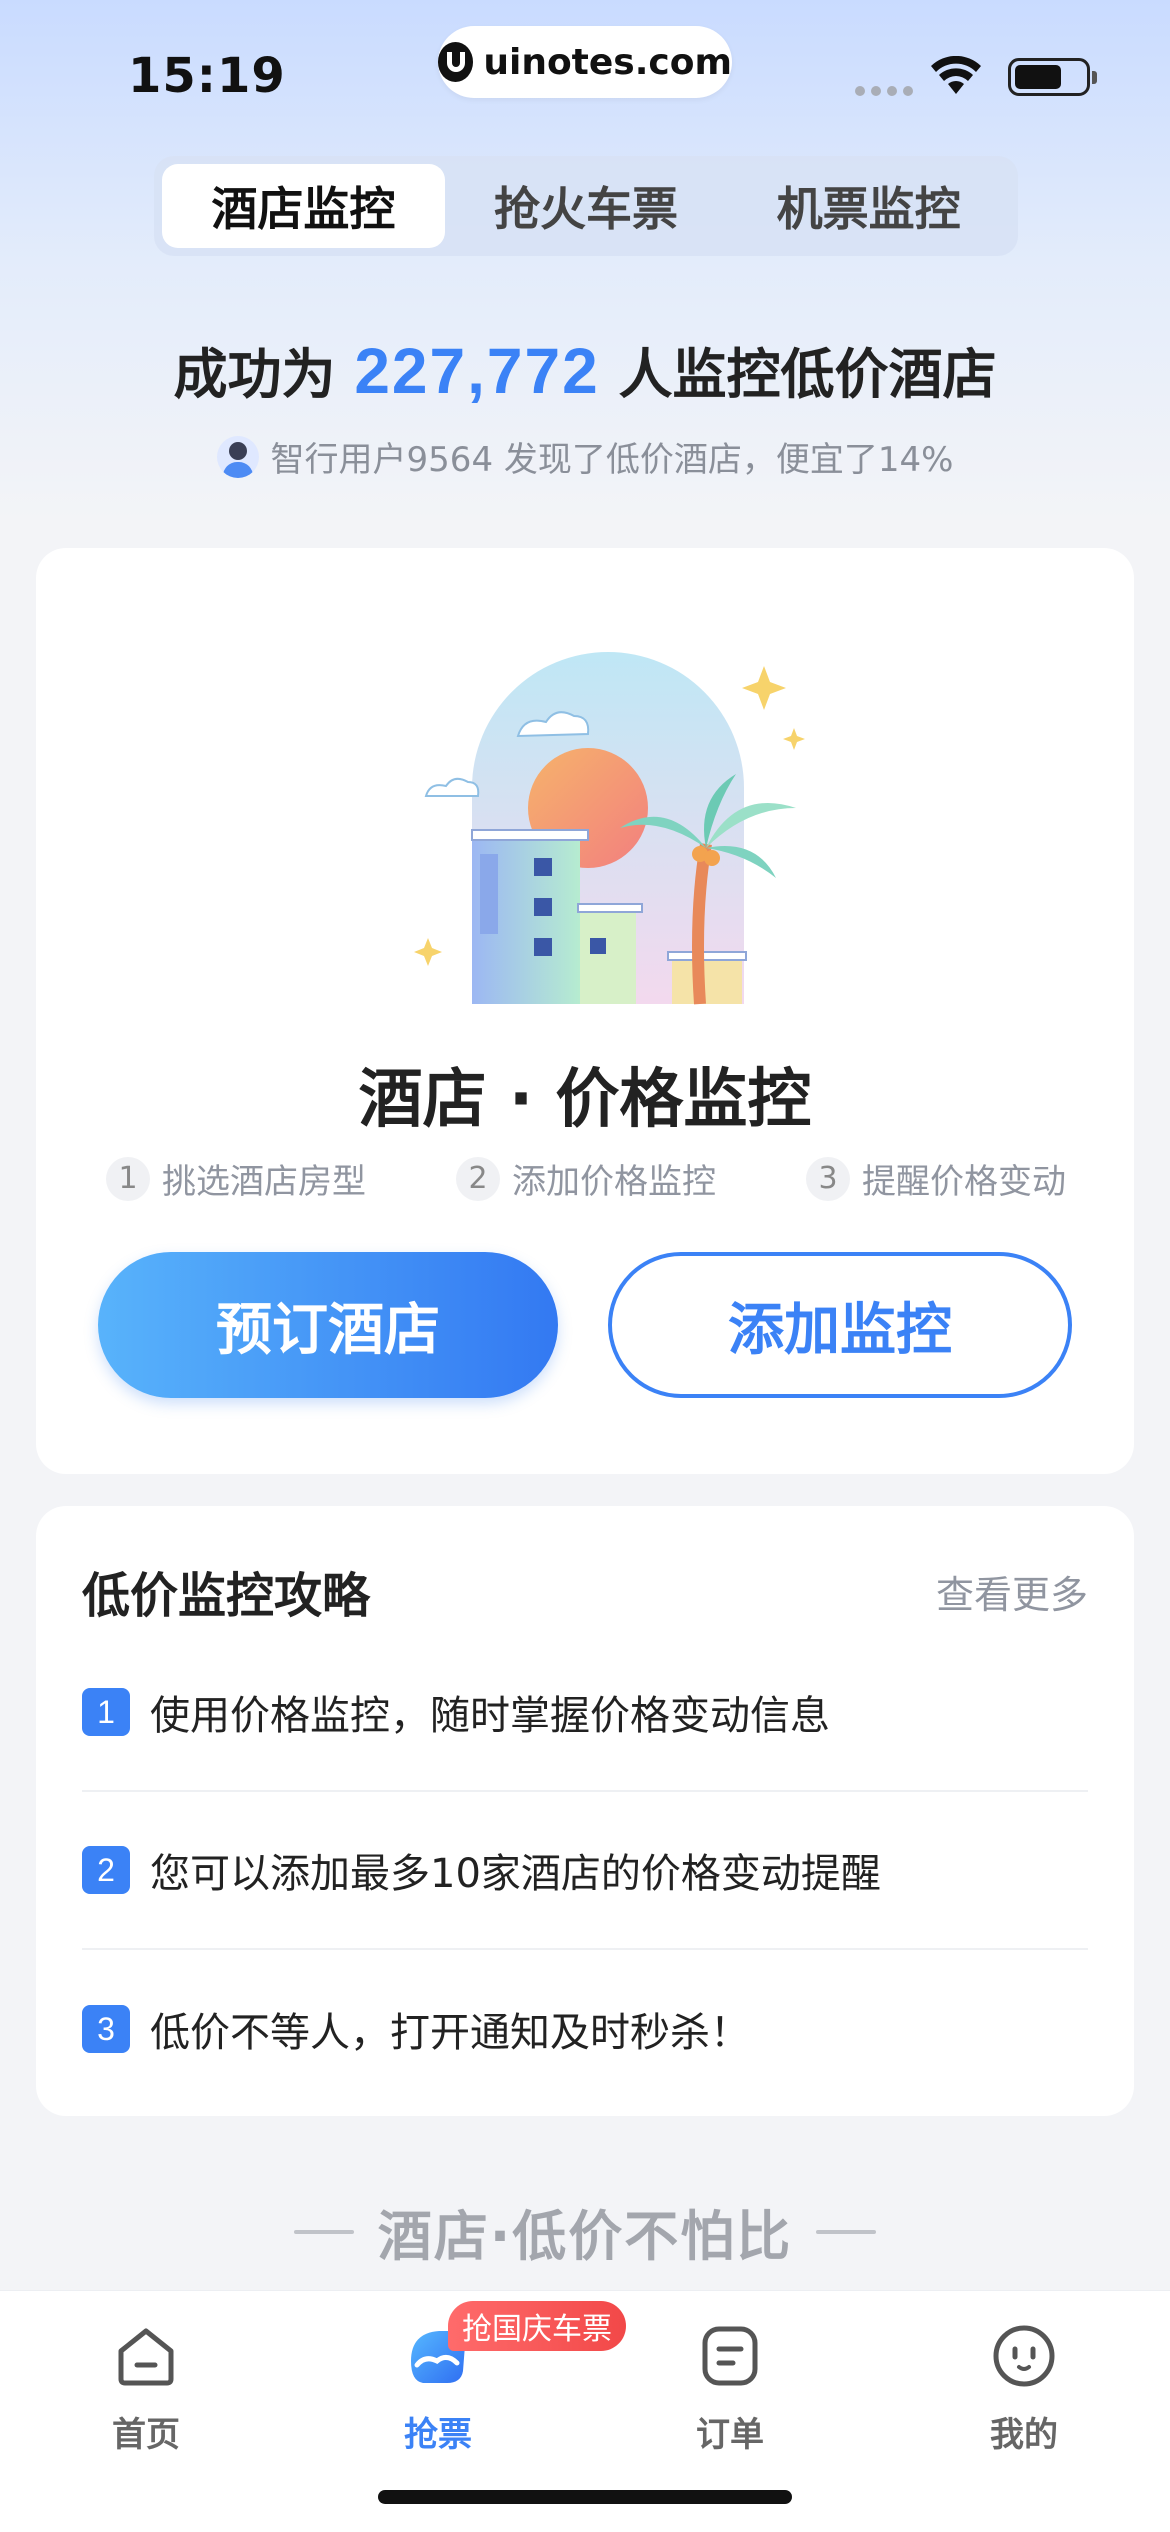 This screenshot has height=2532, width=1170. I want to click on nav-label: 我的, so click(1024, 2435).